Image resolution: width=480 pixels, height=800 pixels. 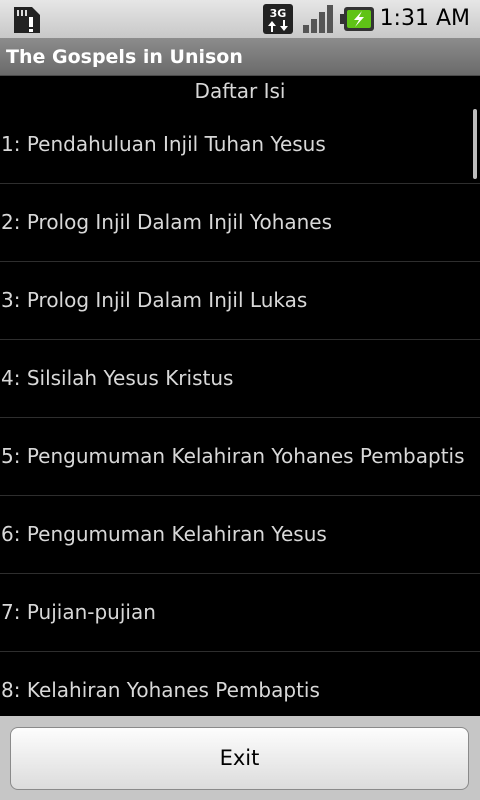 I want to click on list-item-label: 3: Prolog Injil Dalam Injil Lukas, so click(x=154, y=300).